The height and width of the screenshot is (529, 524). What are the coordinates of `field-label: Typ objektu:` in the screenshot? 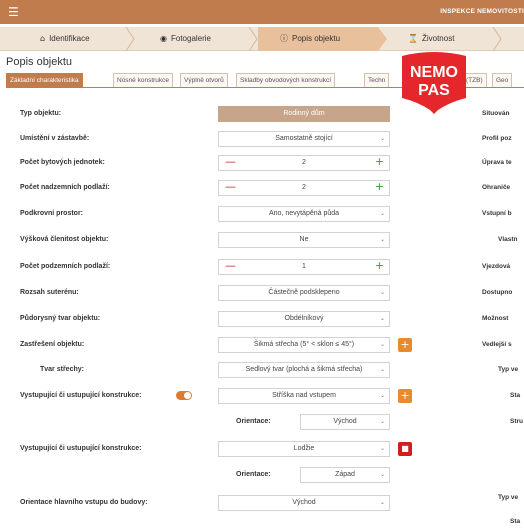 It's located at (41, 113).